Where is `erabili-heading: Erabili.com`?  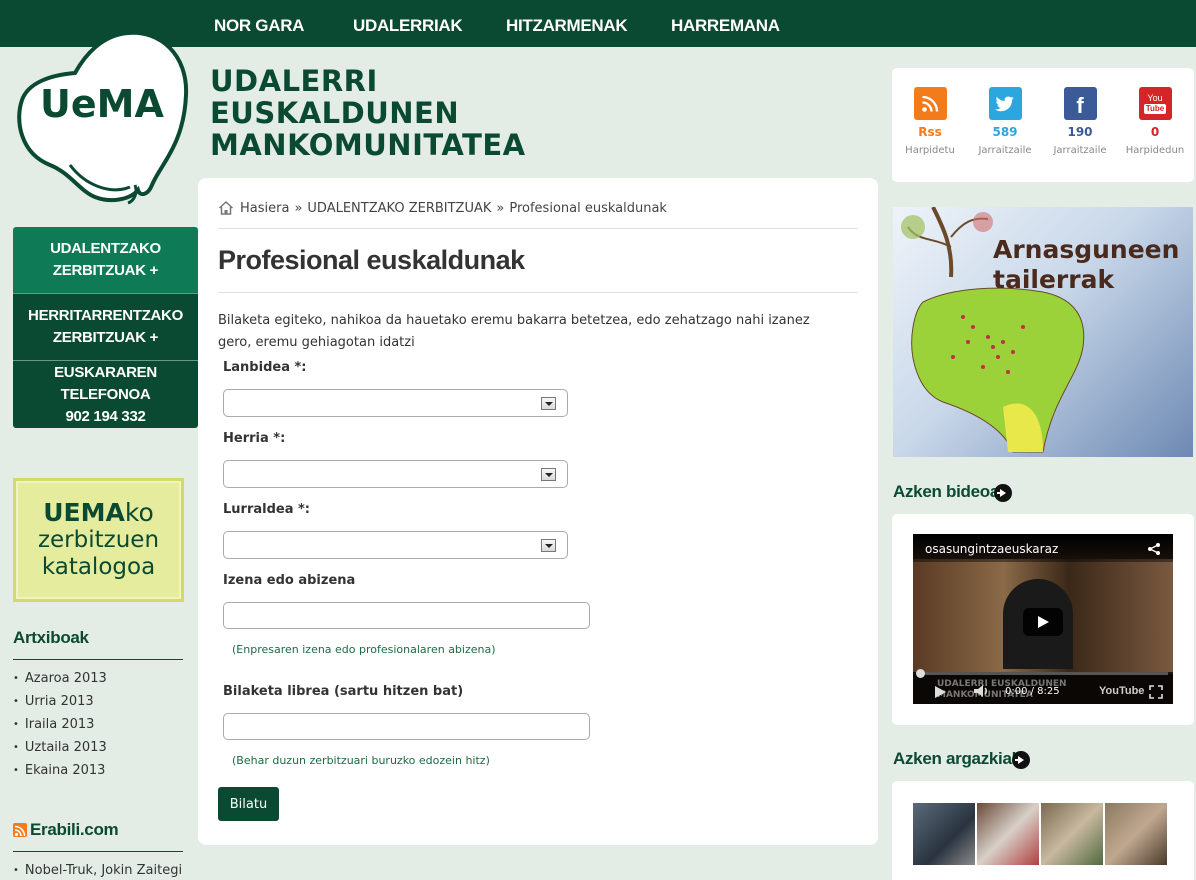 erabili-heading: Erabili.com is located at coordinates (74, 830).